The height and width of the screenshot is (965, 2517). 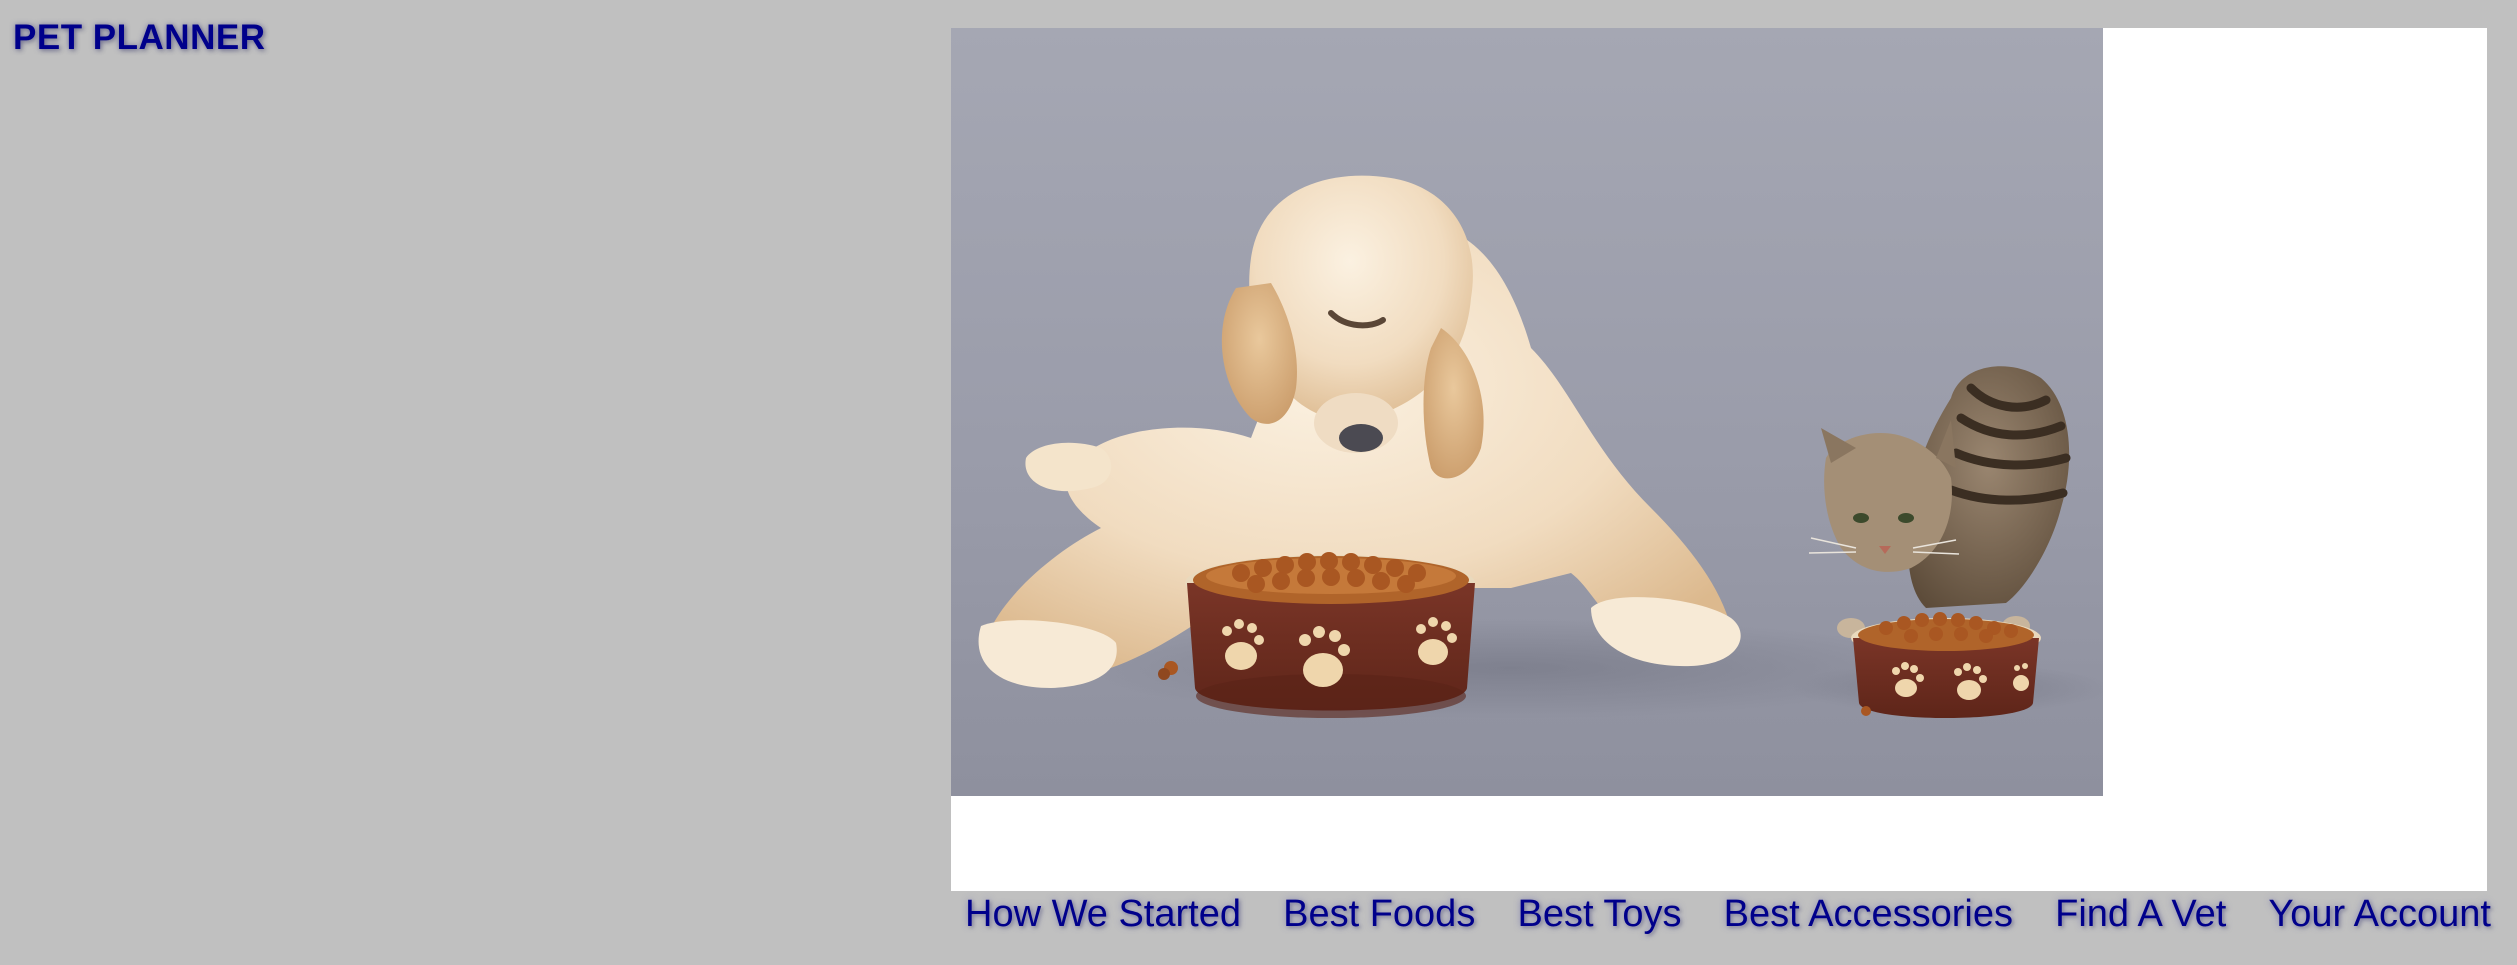 I want to click on site-logo: PET PLANNER, so click(x=139, y=38).